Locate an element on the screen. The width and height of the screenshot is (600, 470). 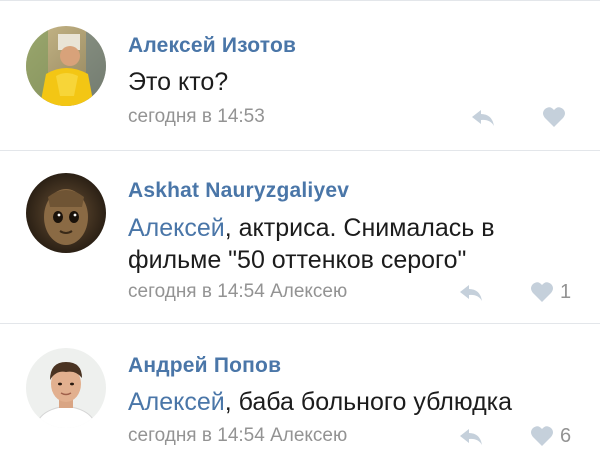
like-button: 6 is located at coordinates (550, 436).